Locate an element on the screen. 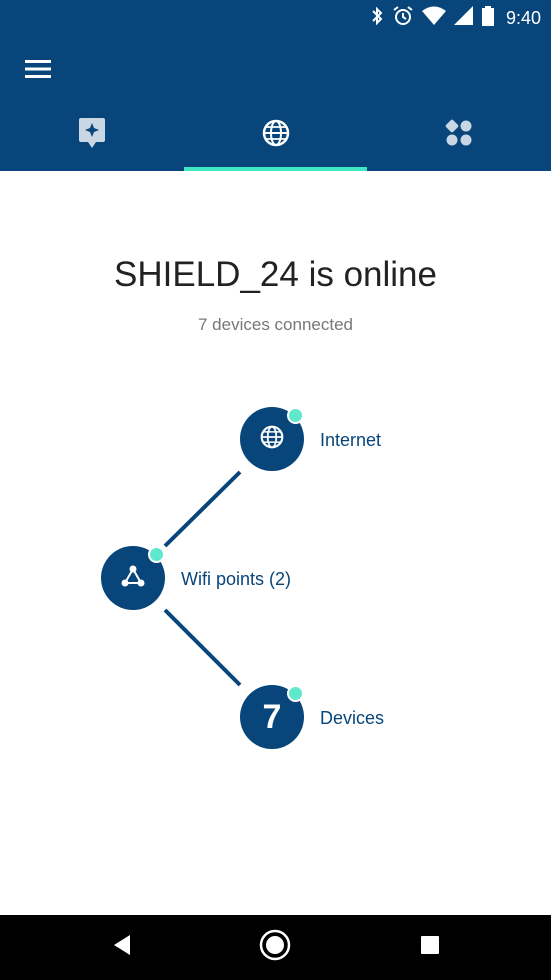 This screenshot has height=980, width=551. connector-line-devices is located at coordinates (202, 647).